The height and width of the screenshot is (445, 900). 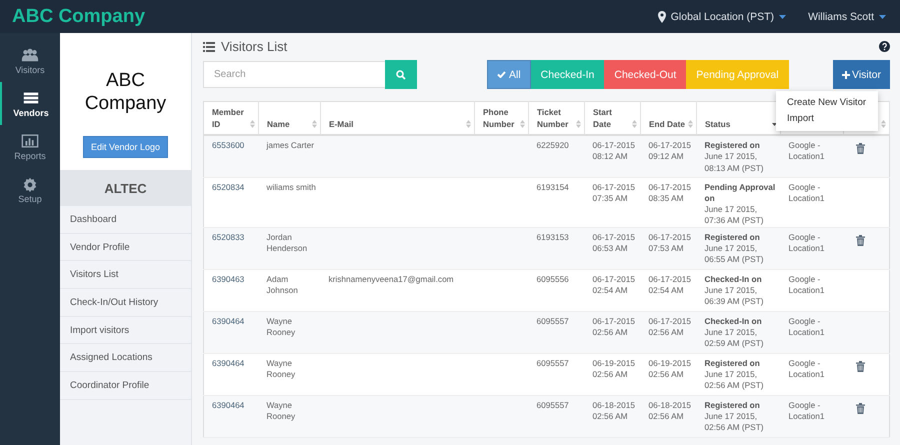 I want to click on status-detail: June 17 2015, 06:55 AM (PST), so click(x=734, y=254).